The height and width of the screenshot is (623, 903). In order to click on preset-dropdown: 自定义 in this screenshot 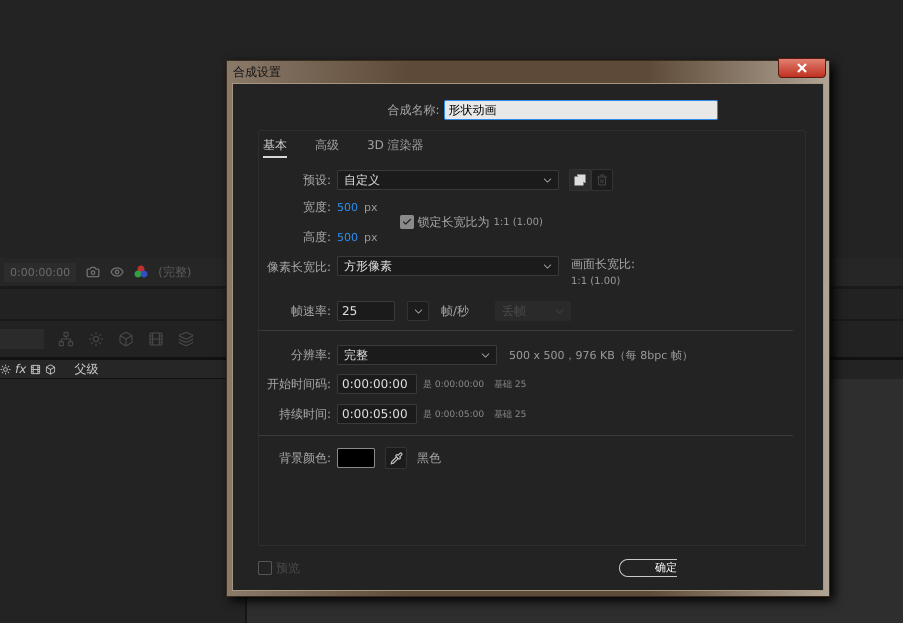, I will do `click(448, 180)`.